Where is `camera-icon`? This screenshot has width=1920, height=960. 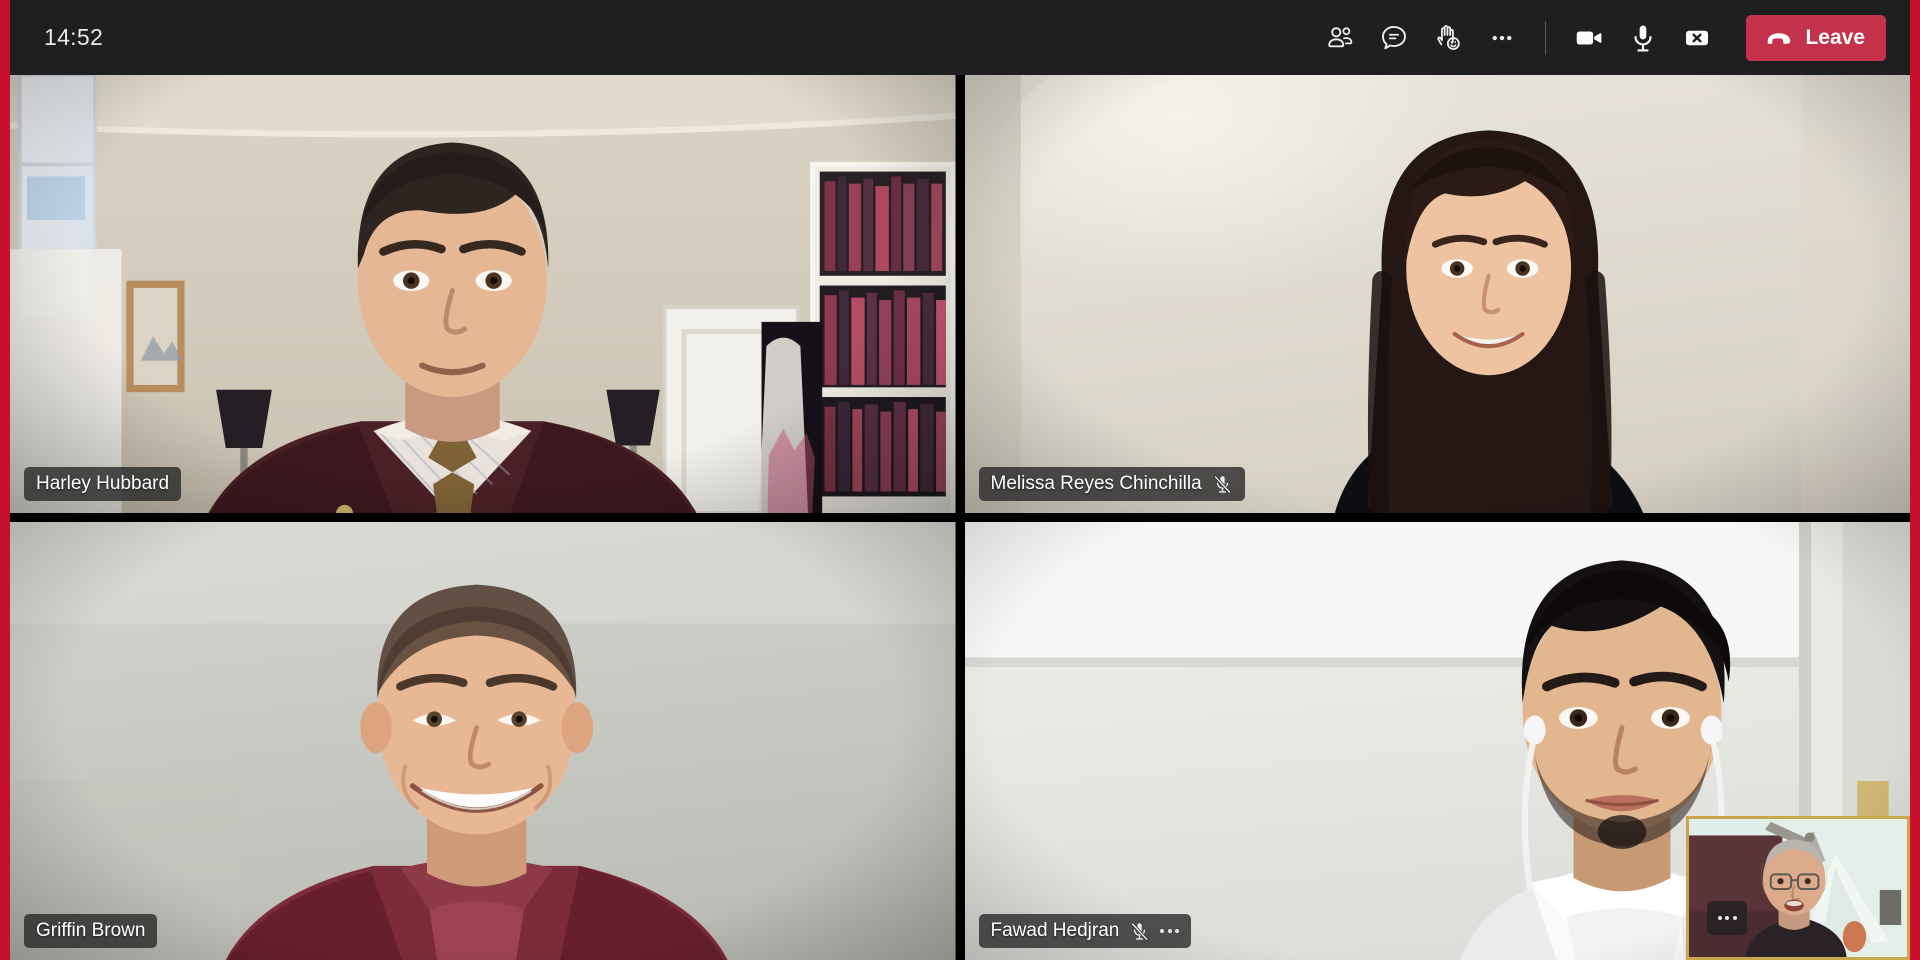
camera-icon is located at coordinates (1589, 37).